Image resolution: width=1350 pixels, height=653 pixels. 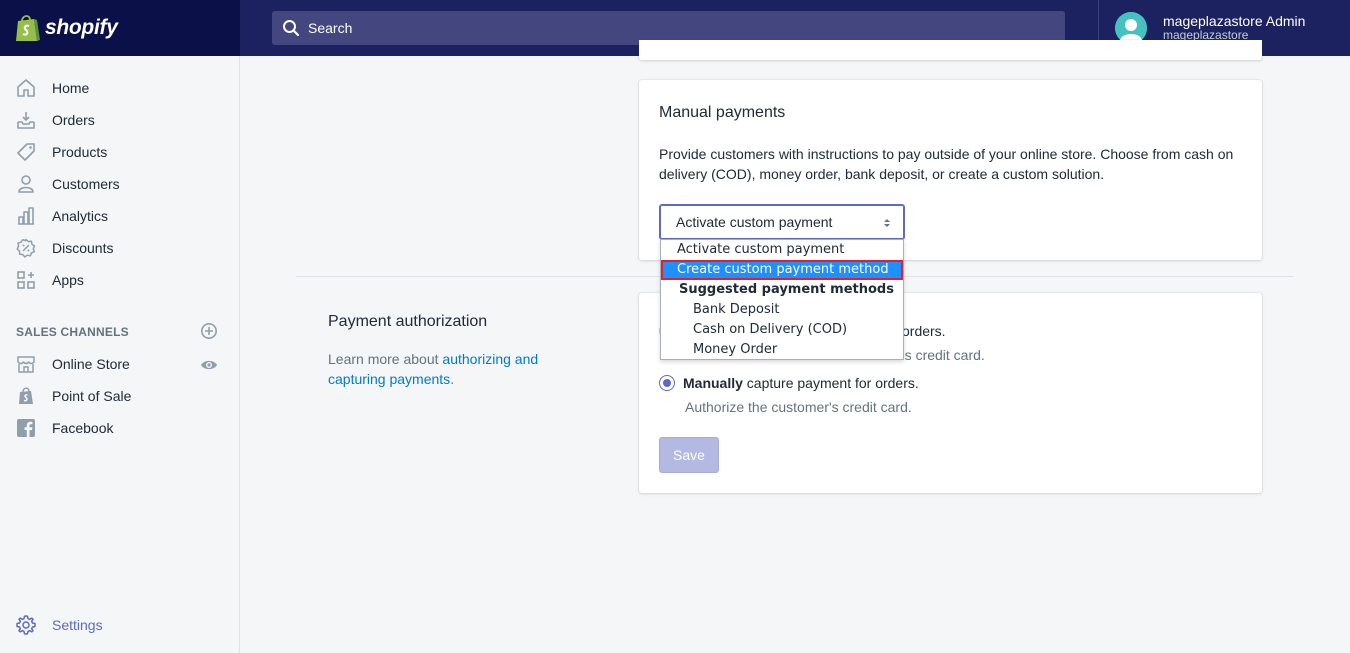 What do you see at coordinates (786, 289) in the screenshot?
I see `option-group-suggested: Suggested payment methods` at bounding box center [786, 289].